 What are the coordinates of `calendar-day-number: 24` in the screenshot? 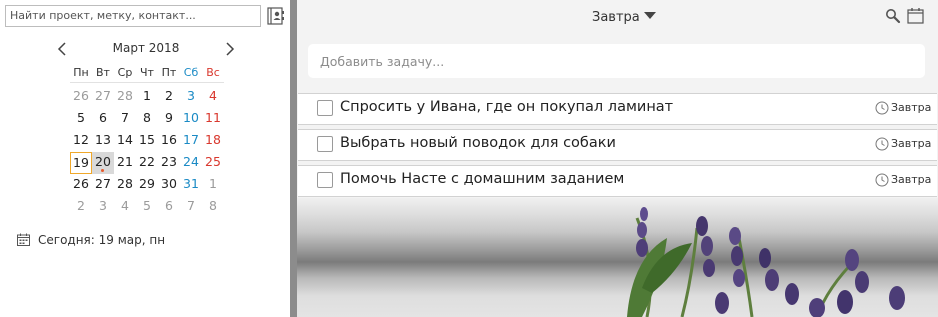 It's located at (191, 161).